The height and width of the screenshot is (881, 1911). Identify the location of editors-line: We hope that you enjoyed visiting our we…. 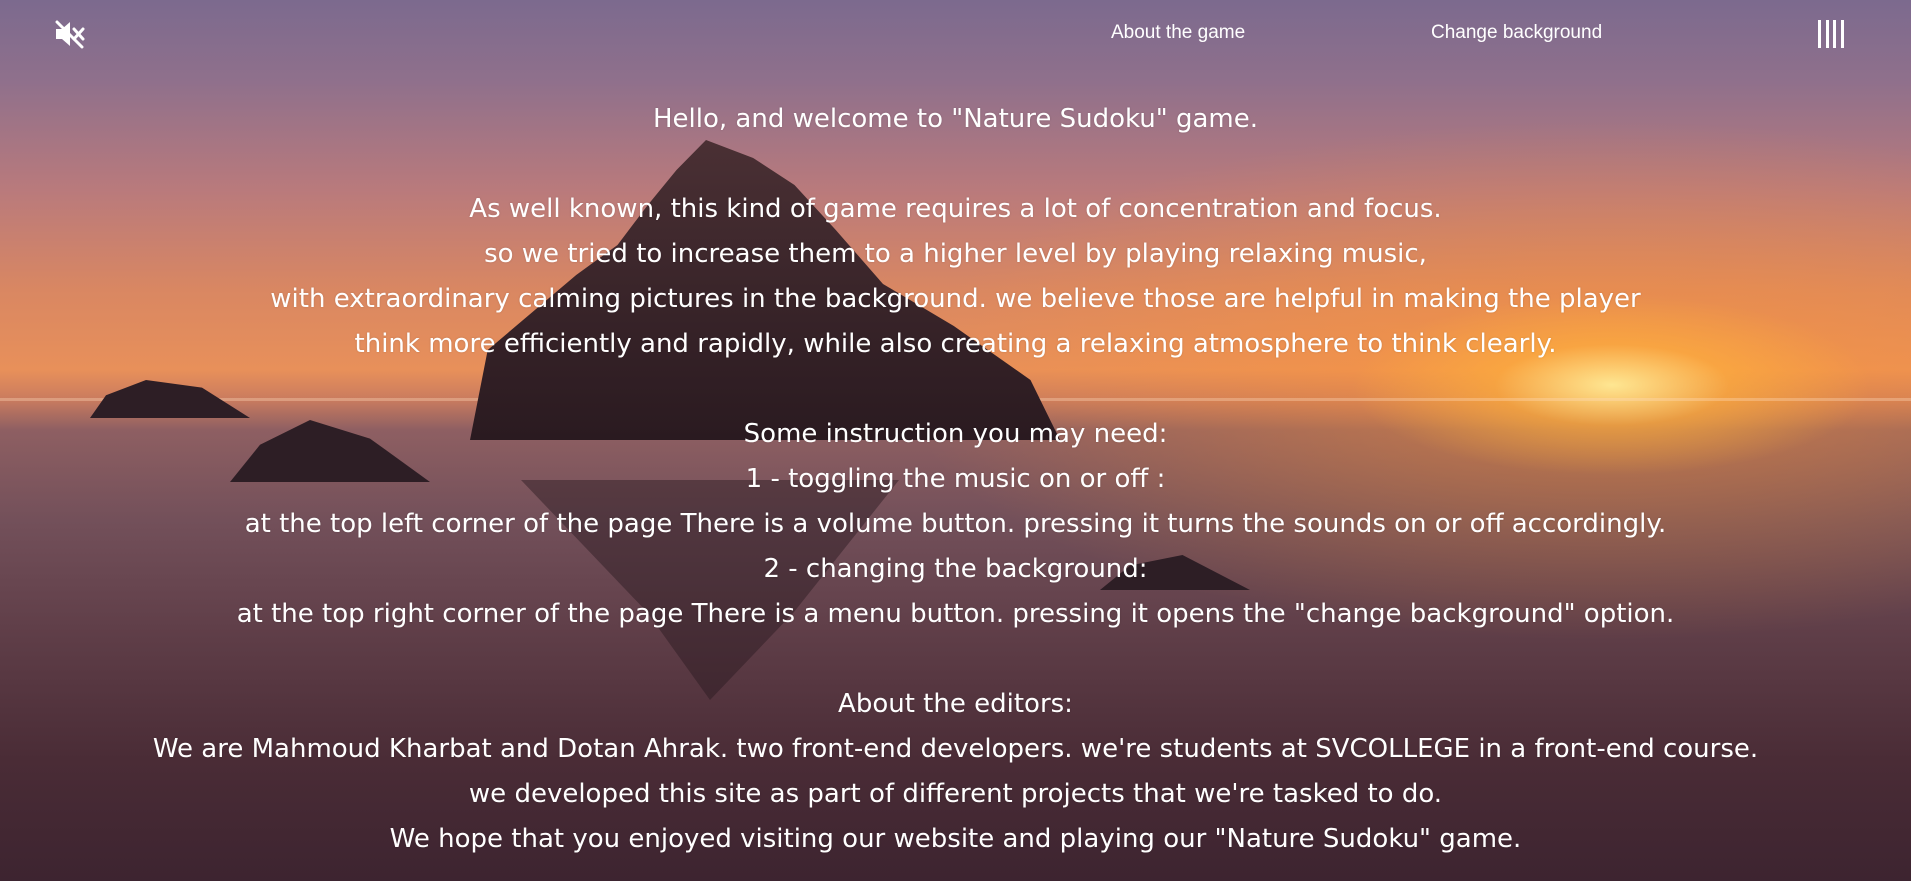
(955, 839).